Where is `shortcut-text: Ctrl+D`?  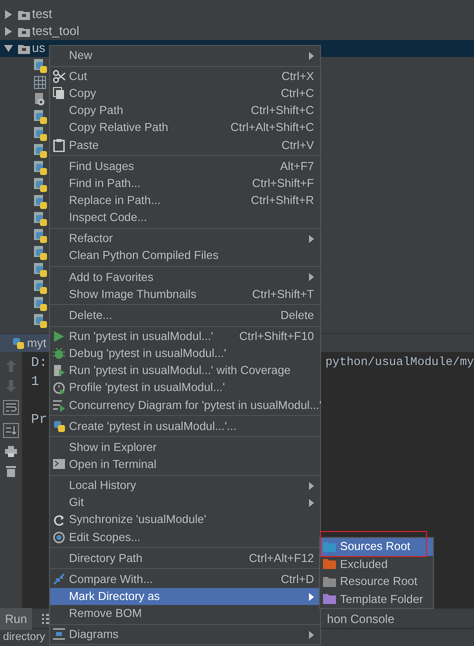 shortcut-text: Ctrl+D is located at coordinates (297, 580).